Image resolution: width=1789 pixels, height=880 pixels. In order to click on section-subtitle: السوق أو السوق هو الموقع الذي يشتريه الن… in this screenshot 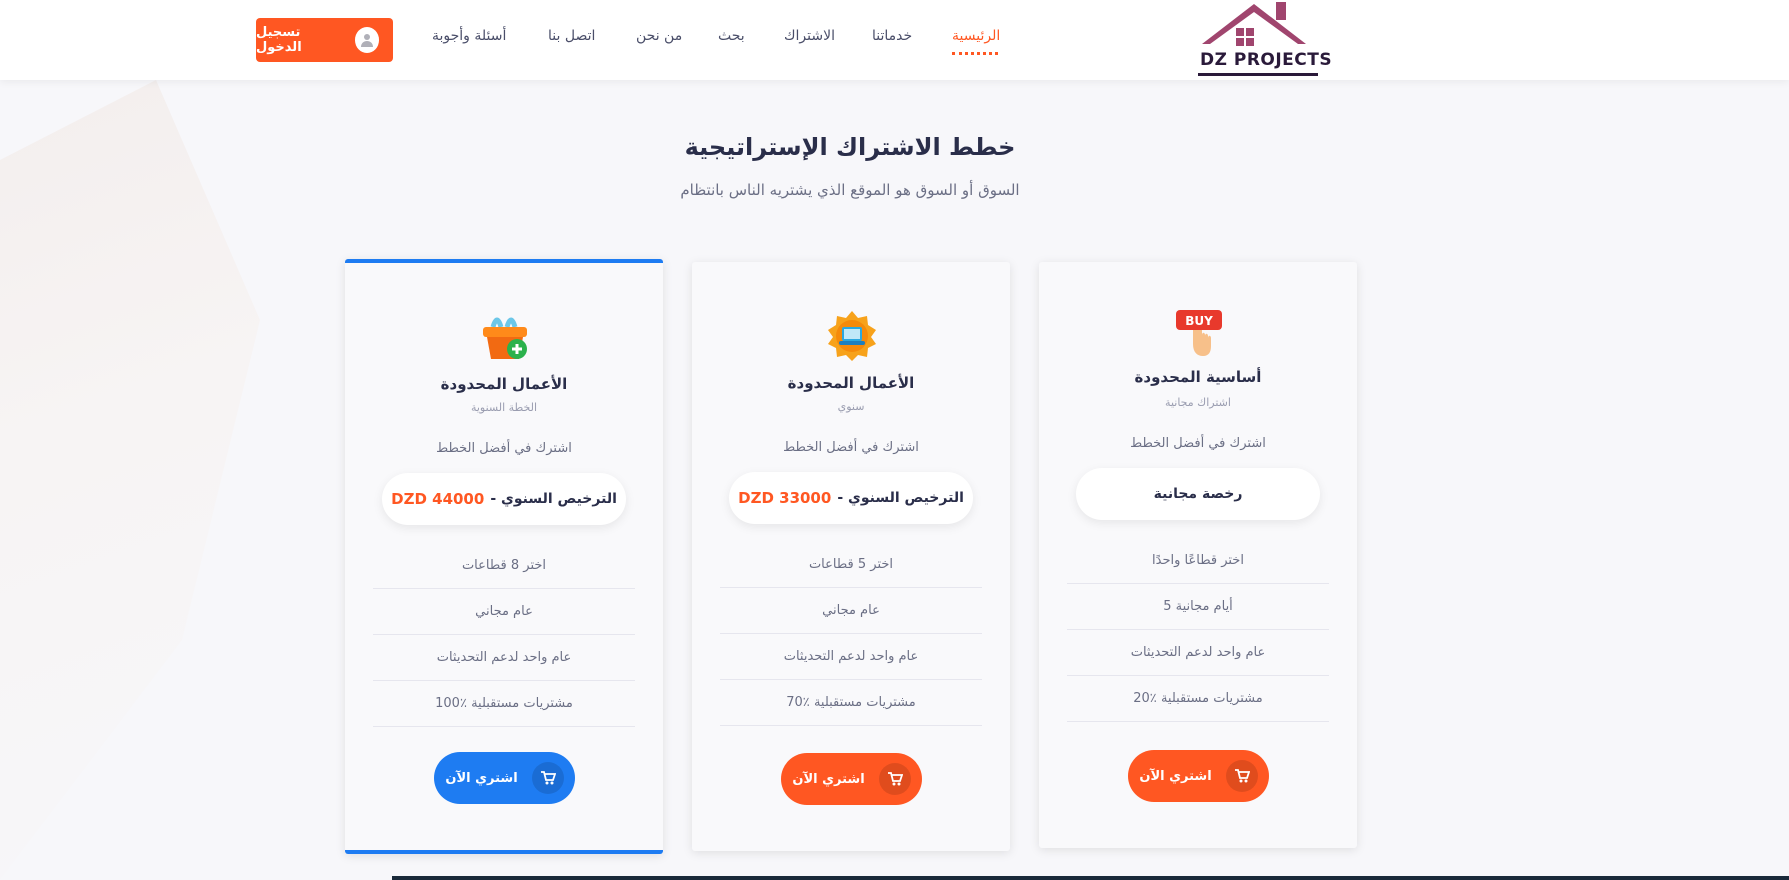, I will do `click(850, 190)`.